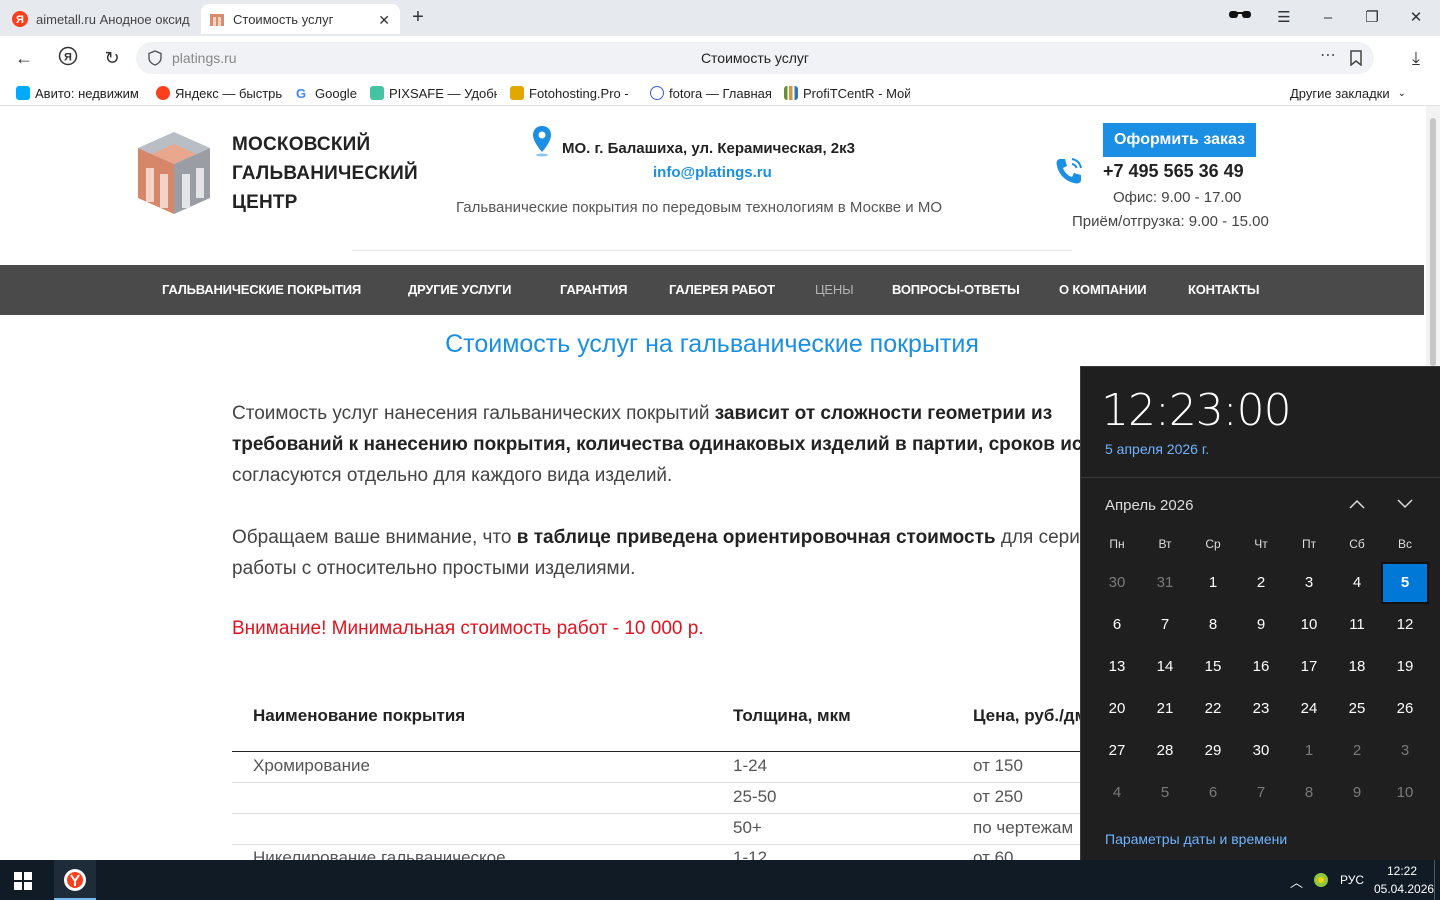  What do you see at coordinates (68, 58) in the screenshot?
I see `yandex-home-icon: Я` at bounding box center [68, 58].